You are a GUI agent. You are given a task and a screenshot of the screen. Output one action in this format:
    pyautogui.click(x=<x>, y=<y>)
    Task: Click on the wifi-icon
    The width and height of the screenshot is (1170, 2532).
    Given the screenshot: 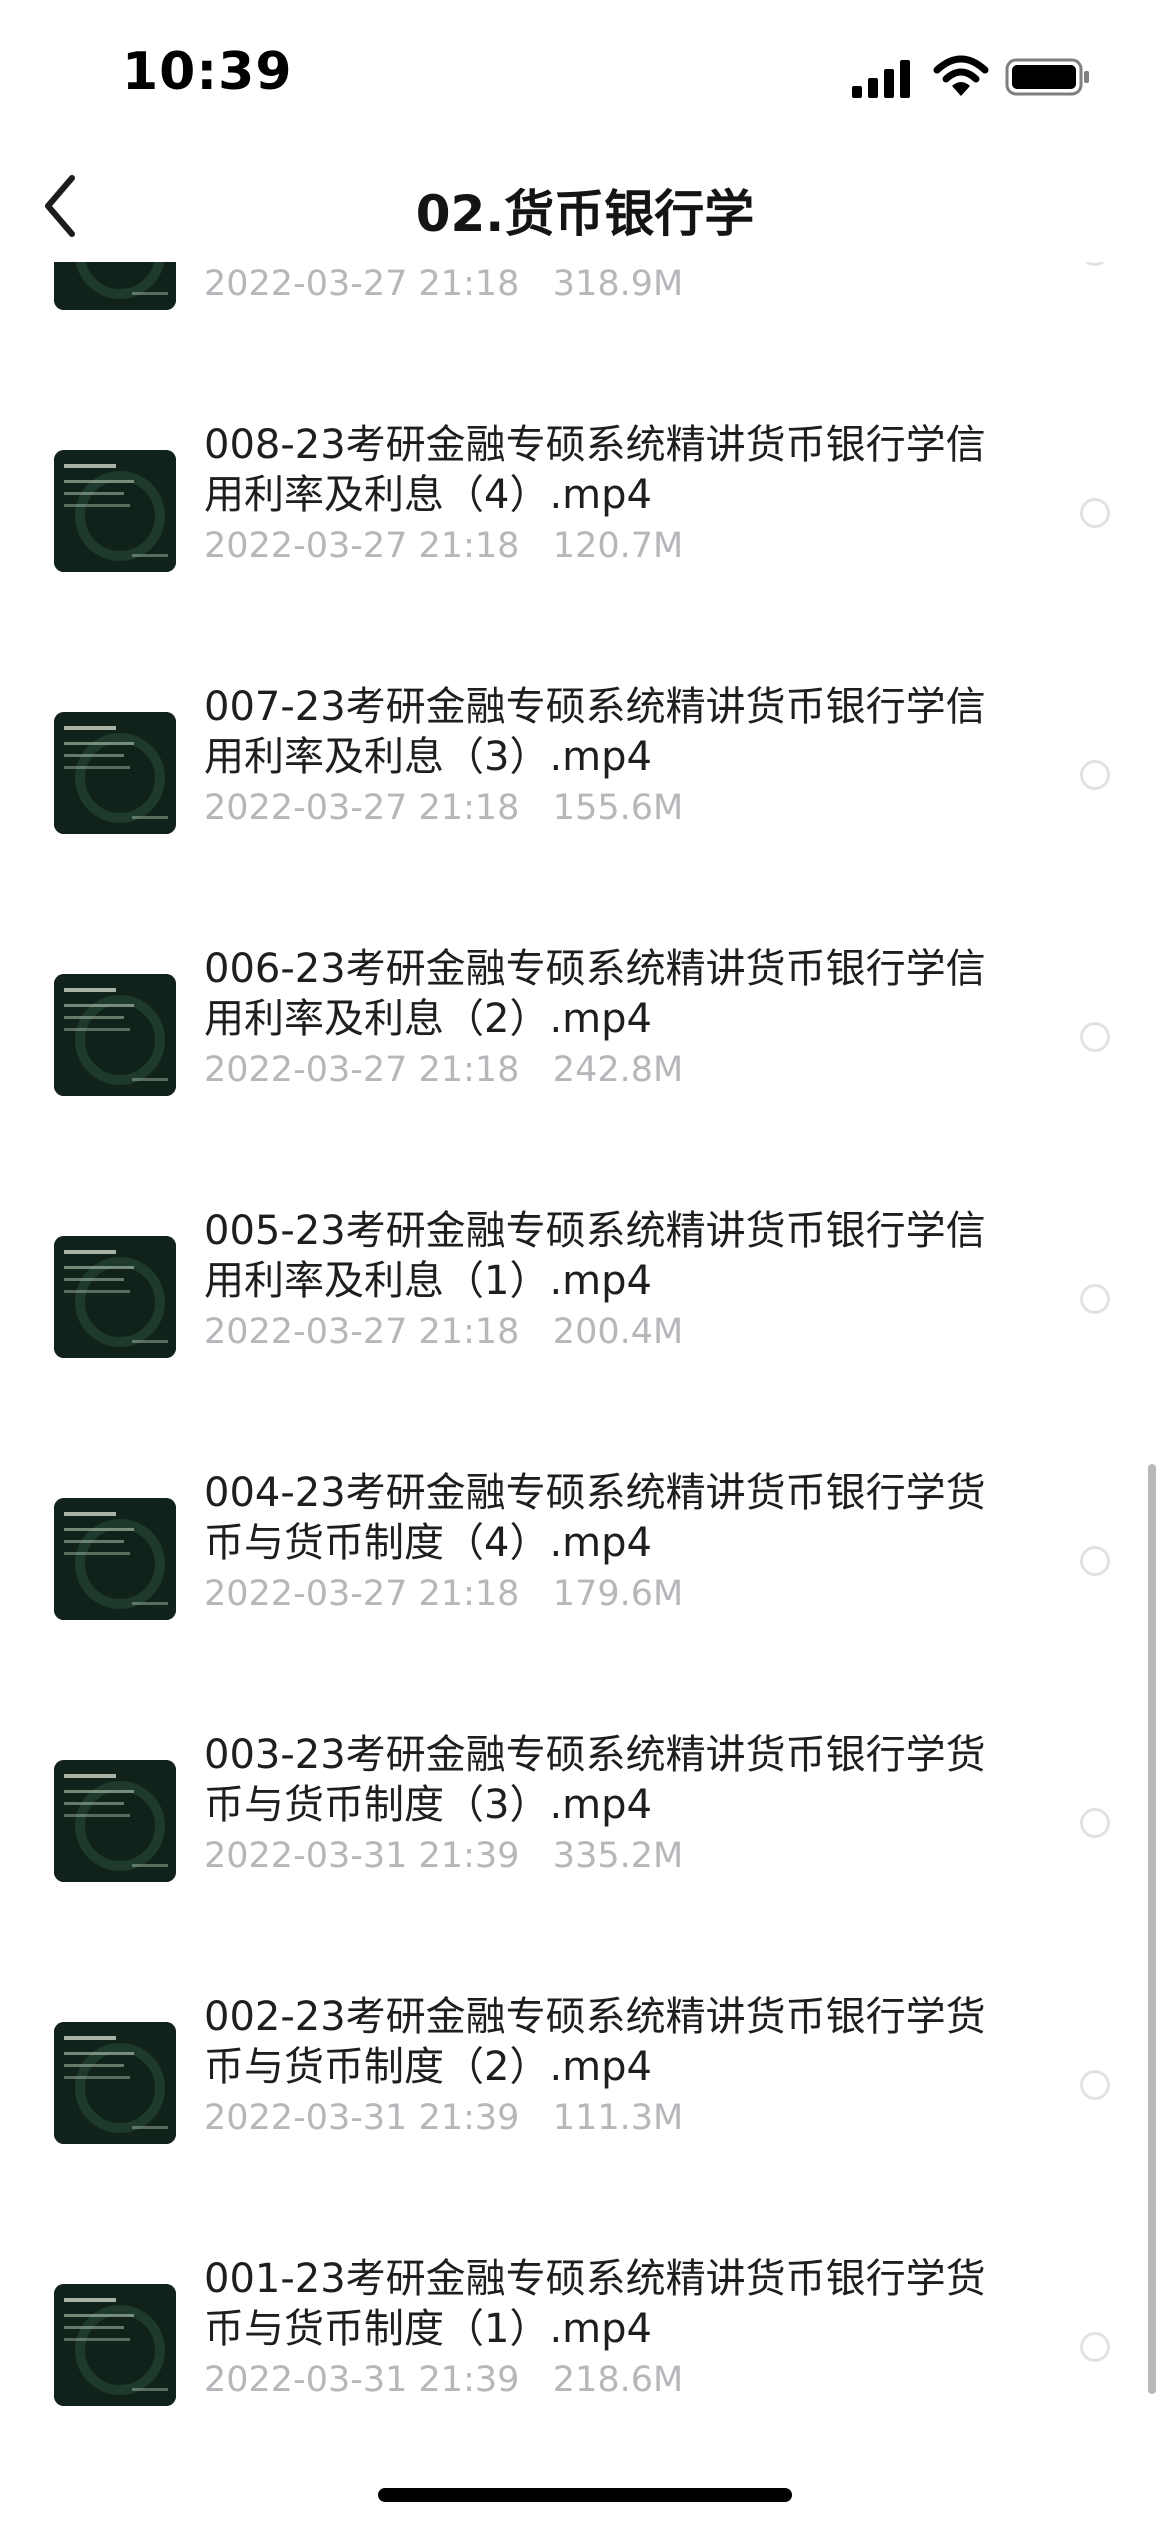 What is the action you would take?
    pyautogui.click(x=961, y=75)
    